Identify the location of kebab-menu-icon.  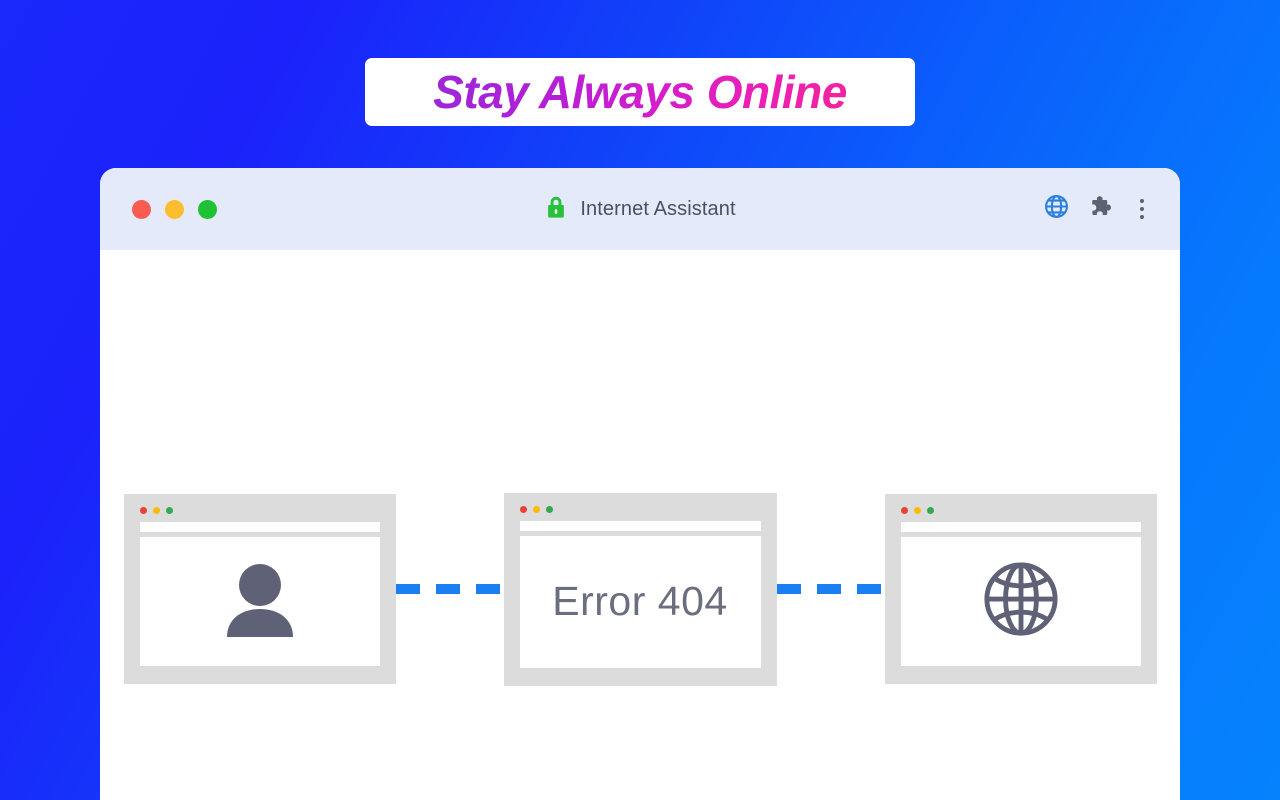
(1142, 209).